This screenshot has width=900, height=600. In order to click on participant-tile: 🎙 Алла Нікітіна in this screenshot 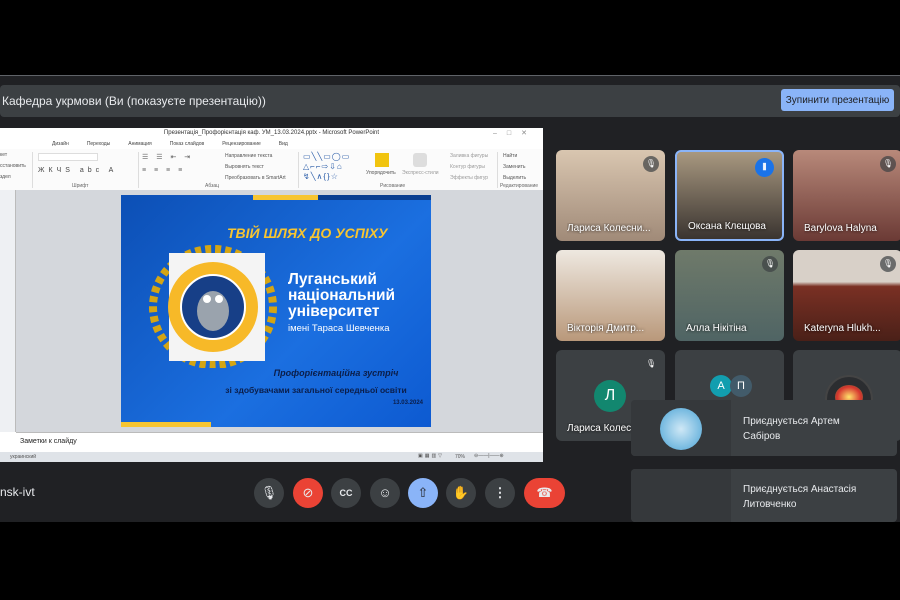, I will do `click(729, 295)`.